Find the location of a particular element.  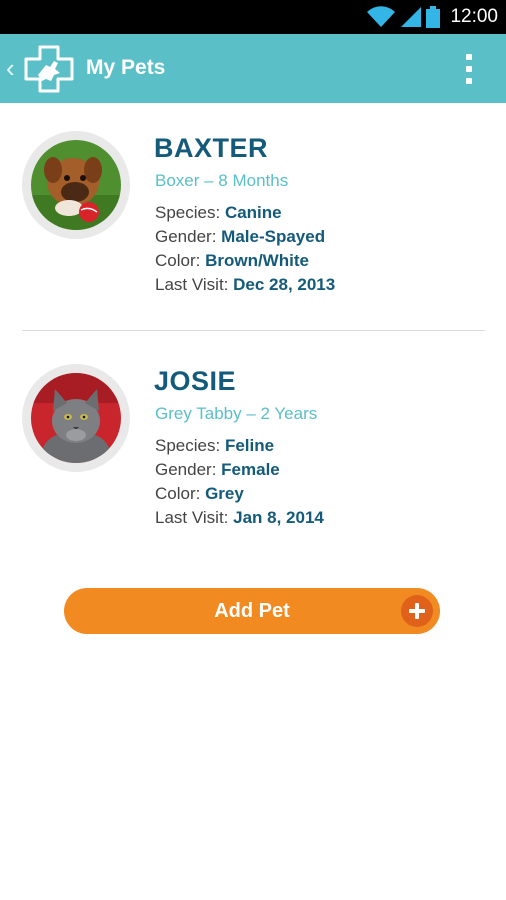

battery-icon is located at coordinates (433, 17).